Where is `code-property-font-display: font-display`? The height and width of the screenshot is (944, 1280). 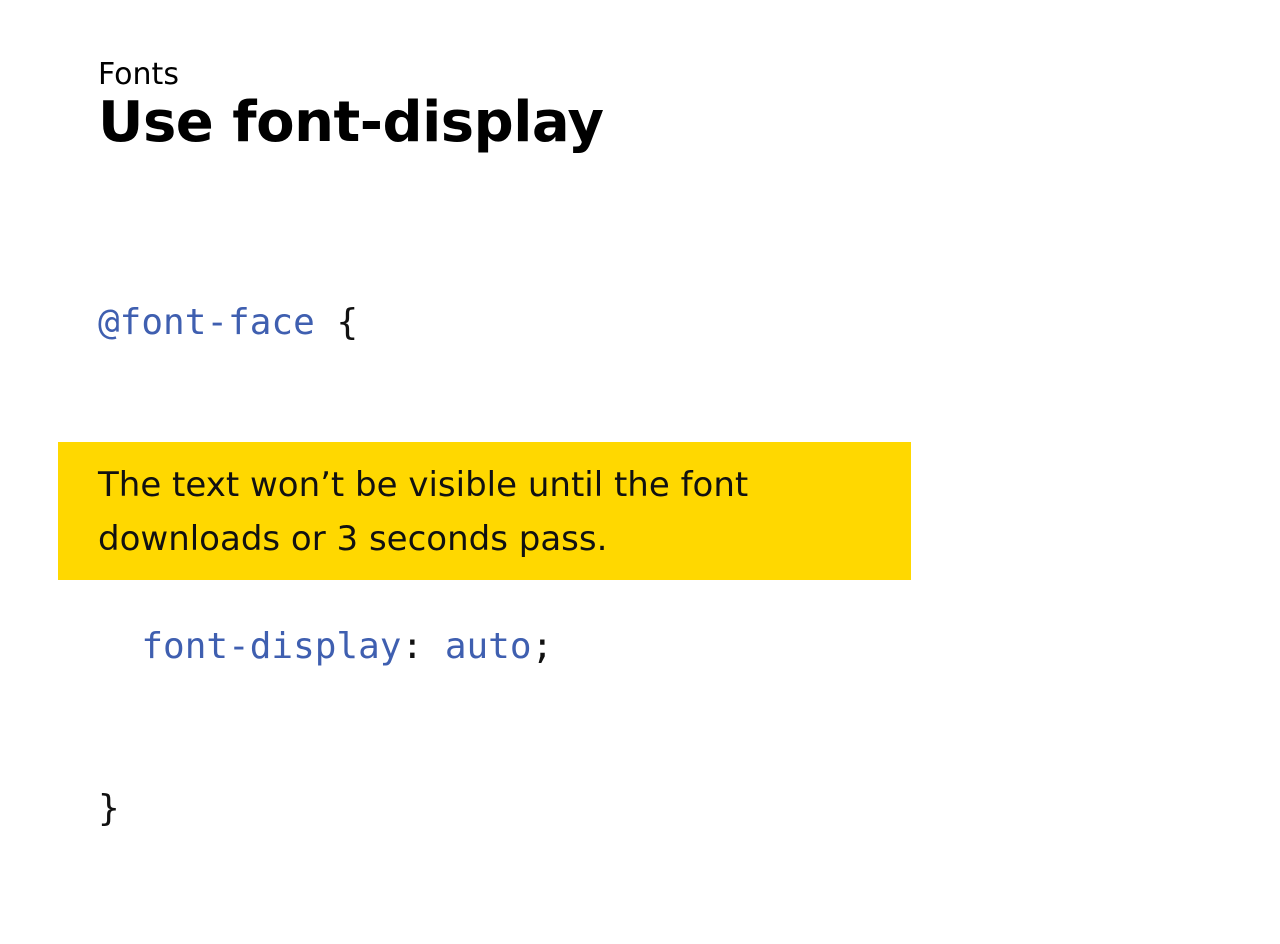
code-property-font-display: font-display is located at coordinates (271, 646).